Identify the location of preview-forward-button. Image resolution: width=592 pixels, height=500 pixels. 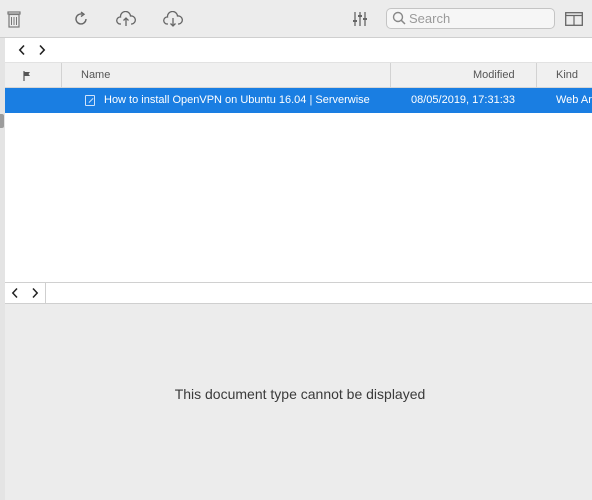
(35, 293).